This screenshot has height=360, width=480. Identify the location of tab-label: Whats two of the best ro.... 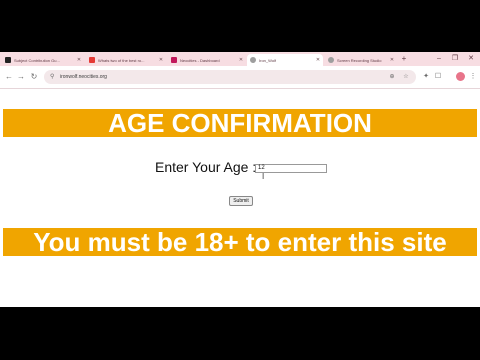
(121, 60).